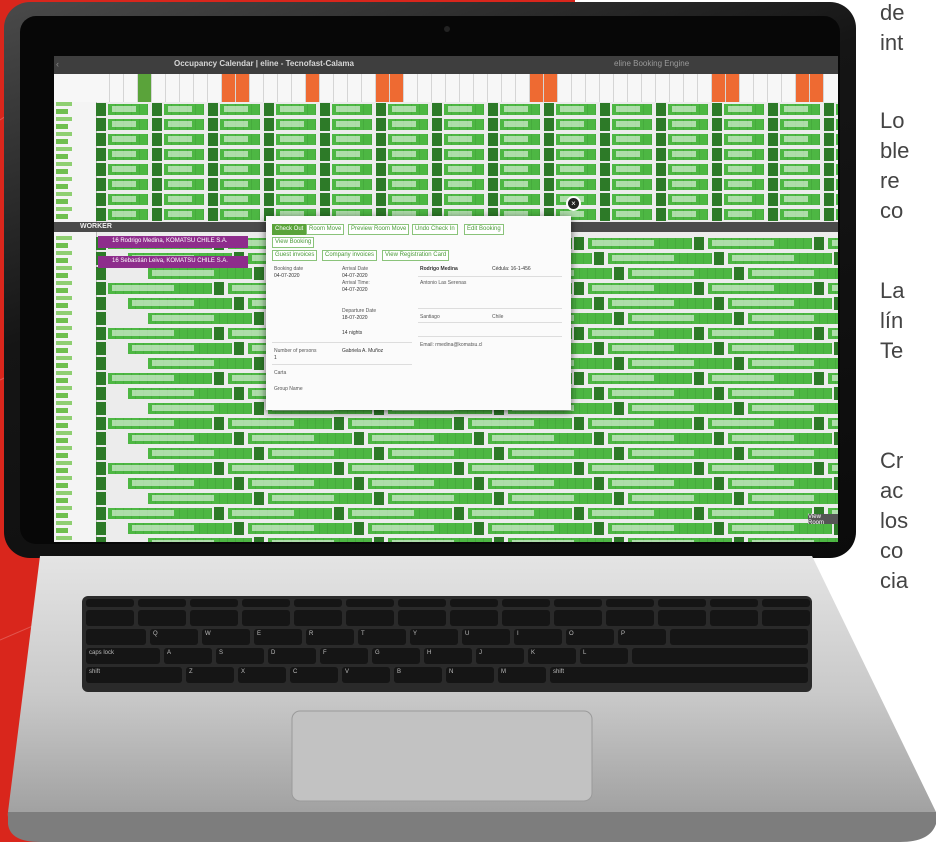 The width and height of the screenshot is (946, 842). What do you see at coordinates (590, 637) in the screenshot?
I see `keyboard-key: O` at bounding box center [590, 637].